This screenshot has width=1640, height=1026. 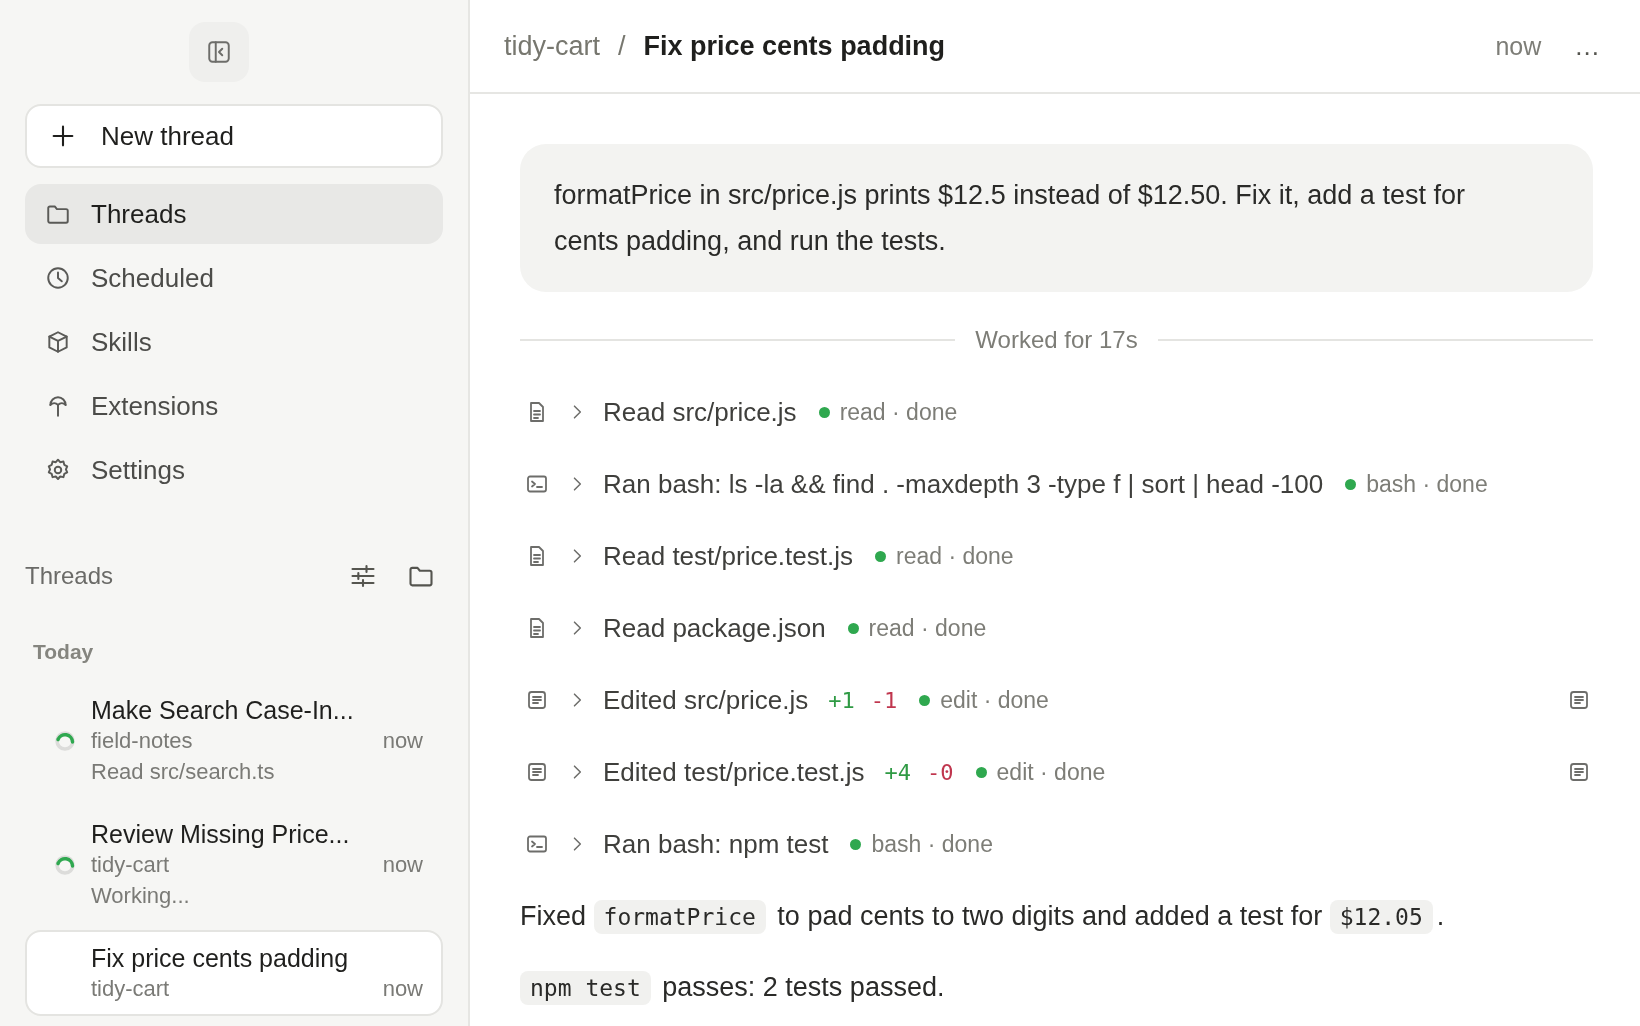 What do you see at coordinates (898, 772) in the screenshot?
I see `lines-added: +4` at bounding box center [898, 772].